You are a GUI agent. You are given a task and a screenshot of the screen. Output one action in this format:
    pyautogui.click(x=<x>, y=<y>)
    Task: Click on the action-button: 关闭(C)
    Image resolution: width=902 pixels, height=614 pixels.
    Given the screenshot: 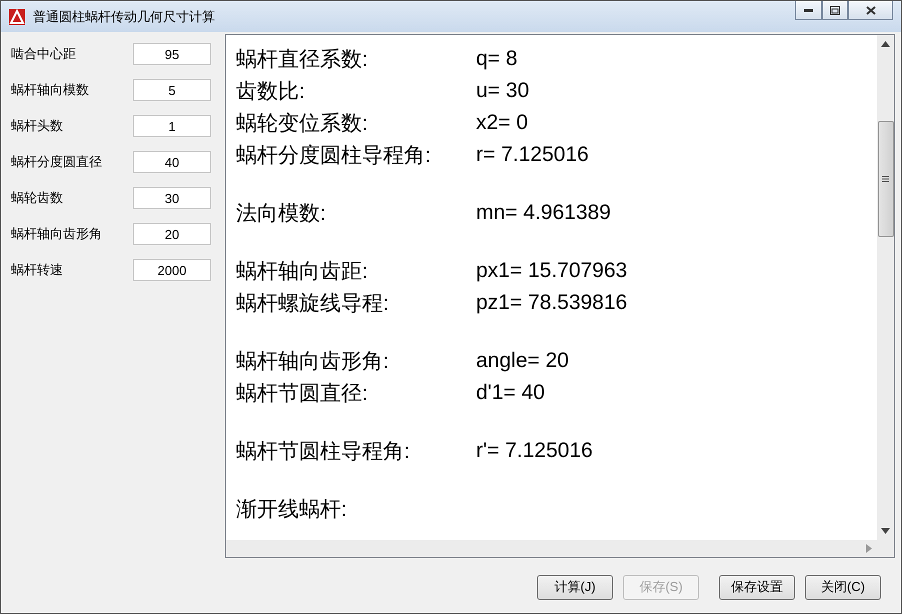 What is the action you would take?
    pyautogui.click(x=843, y=587)
    